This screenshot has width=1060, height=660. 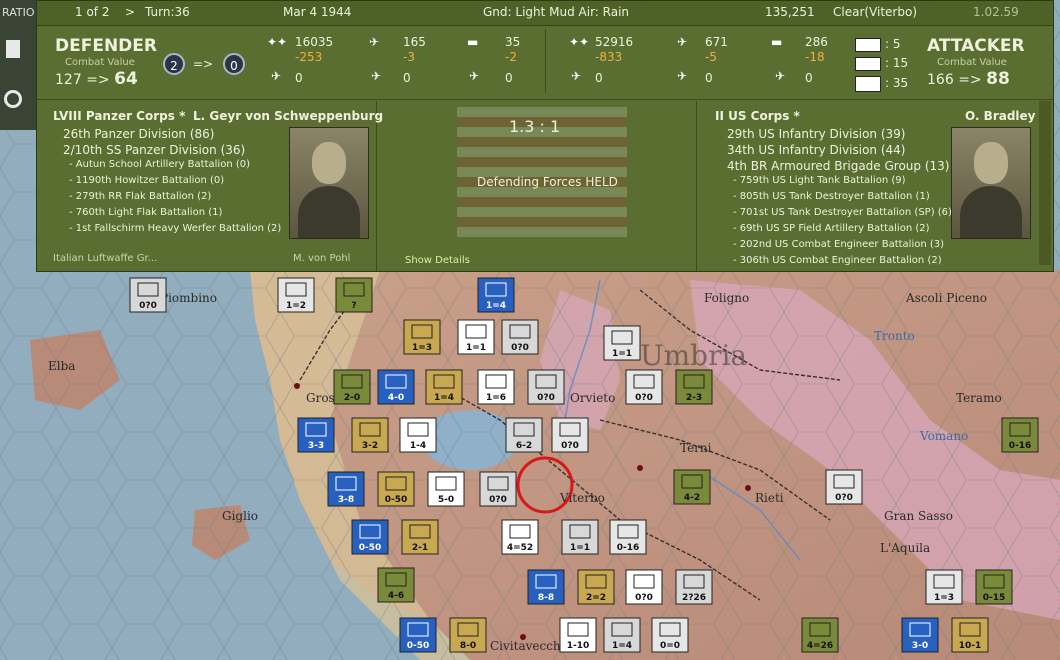 What do you see at coordinates (670, 635) in the screenshot?
I see `unit-counter: 0=0` at bounding box center [670, 635].